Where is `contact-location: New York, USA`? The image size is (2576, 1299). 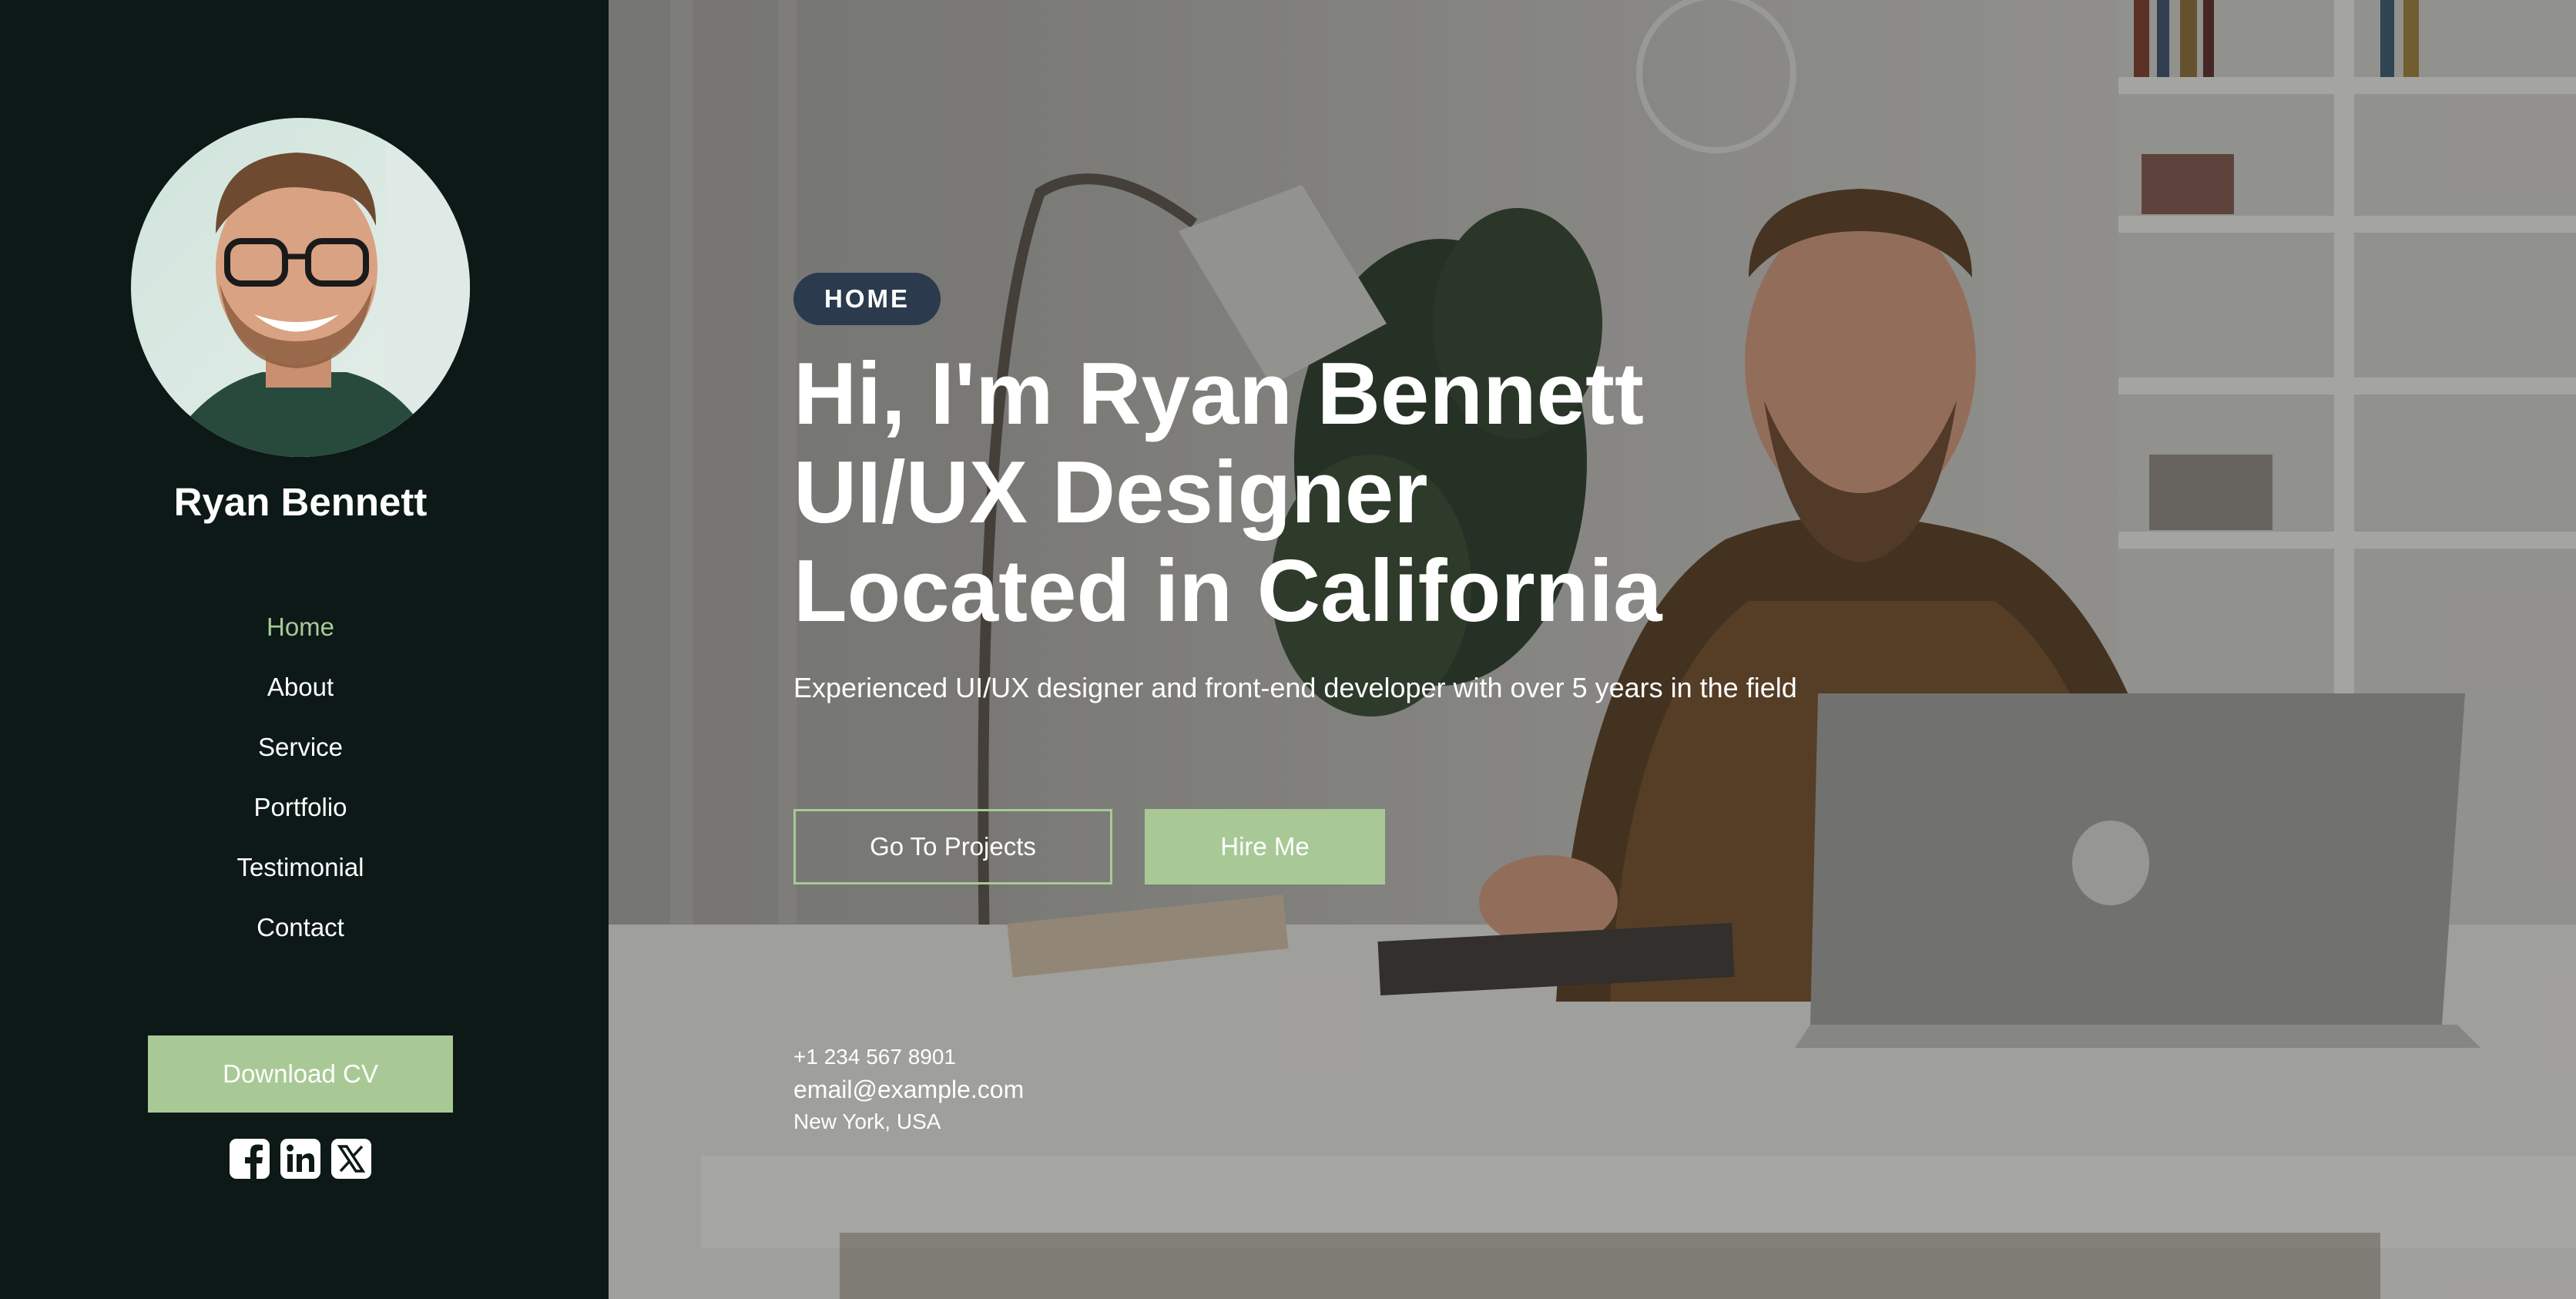 contact-location: New York, USA is located at coordinates (867, 1121).